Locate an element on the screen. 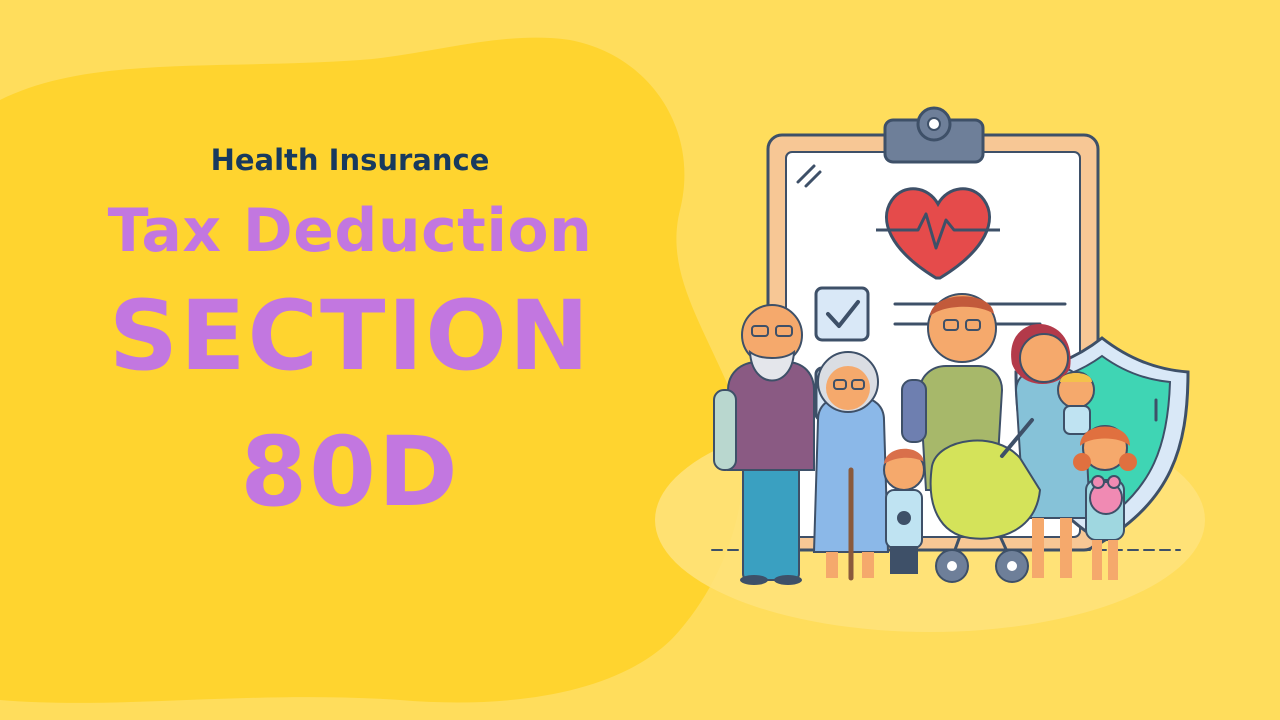 Image resolution: width=1280 pixels, height=720 pixels. section-number: 80D is located at coordinates (350, 472).